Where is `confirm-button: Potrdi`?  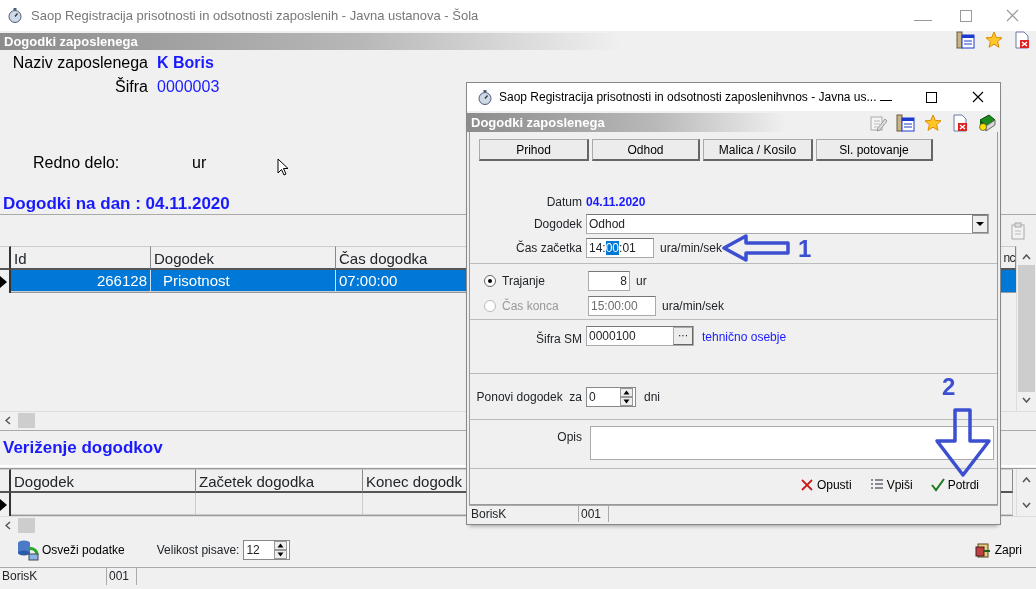
confirm-button: Potrdi is located at coordinates (954, 485).